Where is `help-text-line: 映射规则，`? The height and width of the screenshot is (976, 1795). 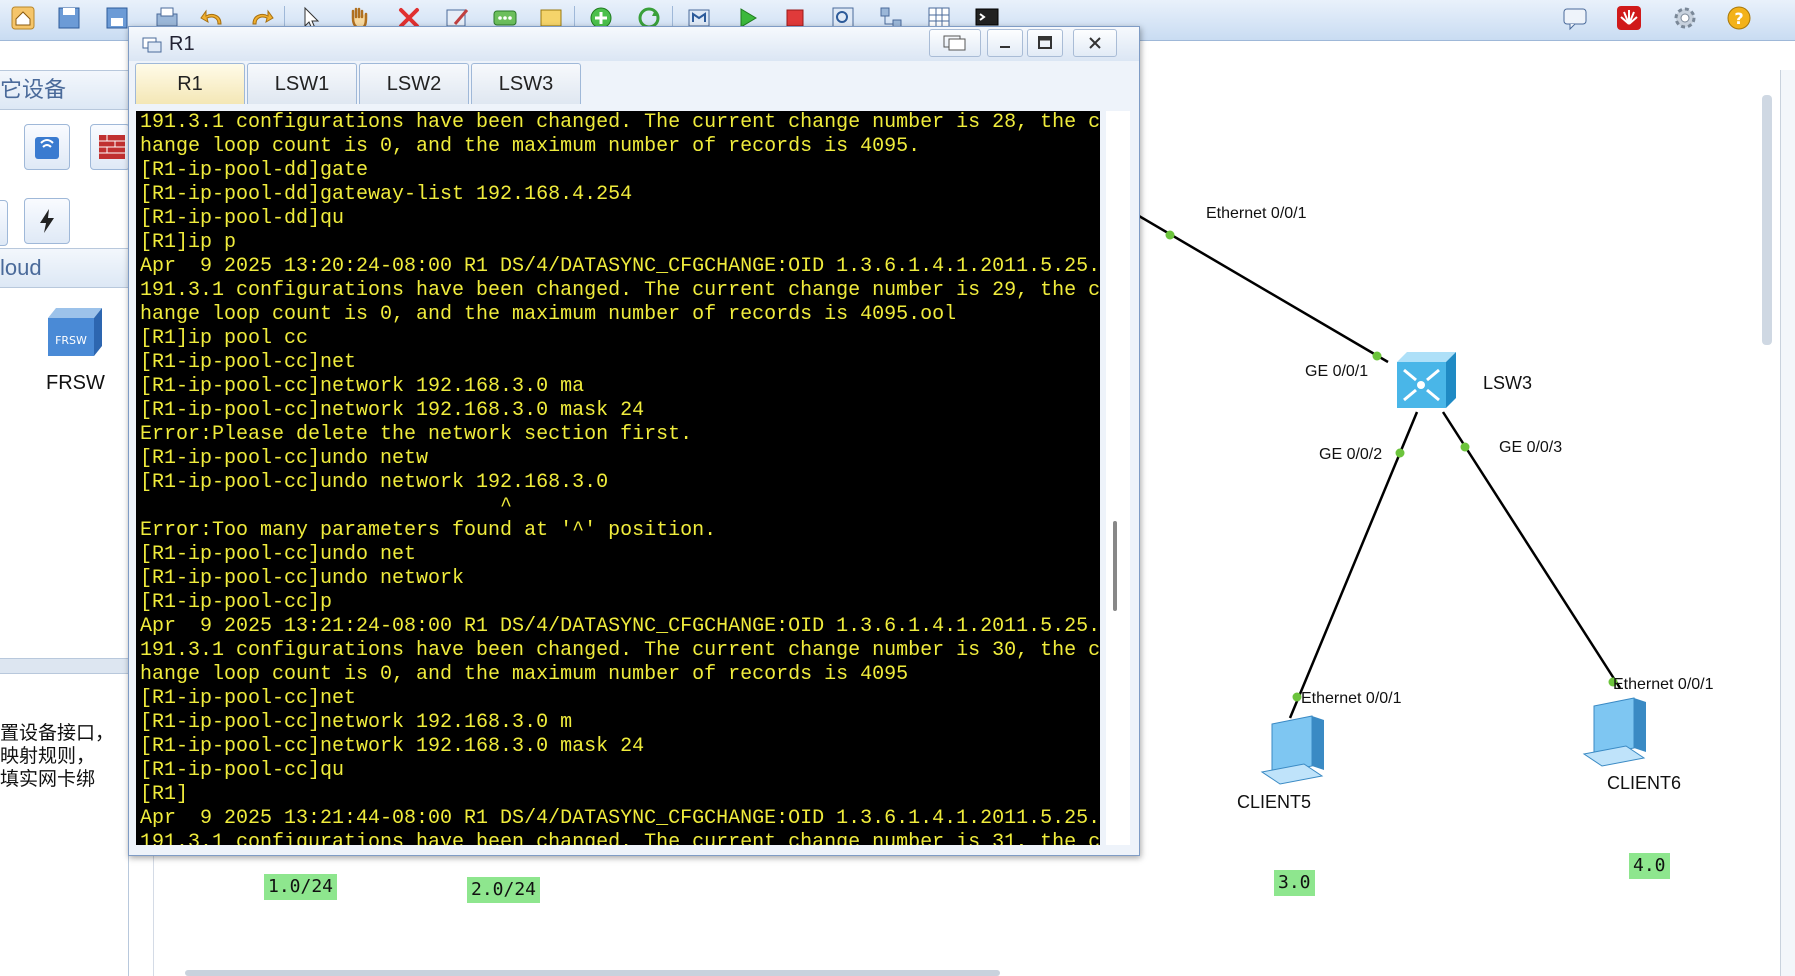 help-text-line: 映射规则， is located at coordinates (48, 756).